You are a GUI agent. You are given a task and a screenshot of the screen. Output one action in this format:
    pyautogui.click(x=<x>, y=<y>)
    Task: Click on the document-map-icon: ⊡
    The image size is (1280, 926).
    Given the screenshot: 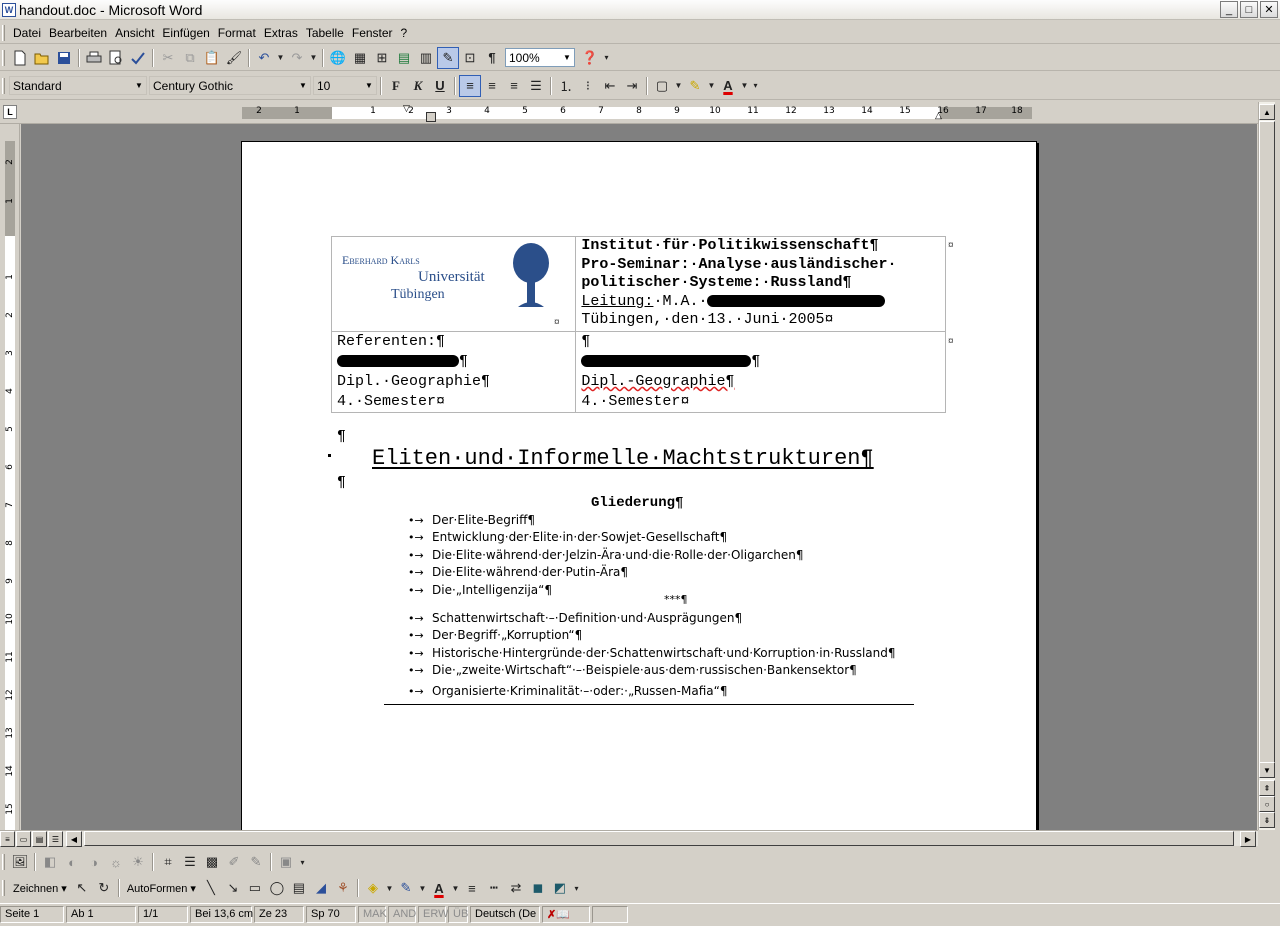 What is the action you would take?
    pyautogui.click(x=470, y=58)
    